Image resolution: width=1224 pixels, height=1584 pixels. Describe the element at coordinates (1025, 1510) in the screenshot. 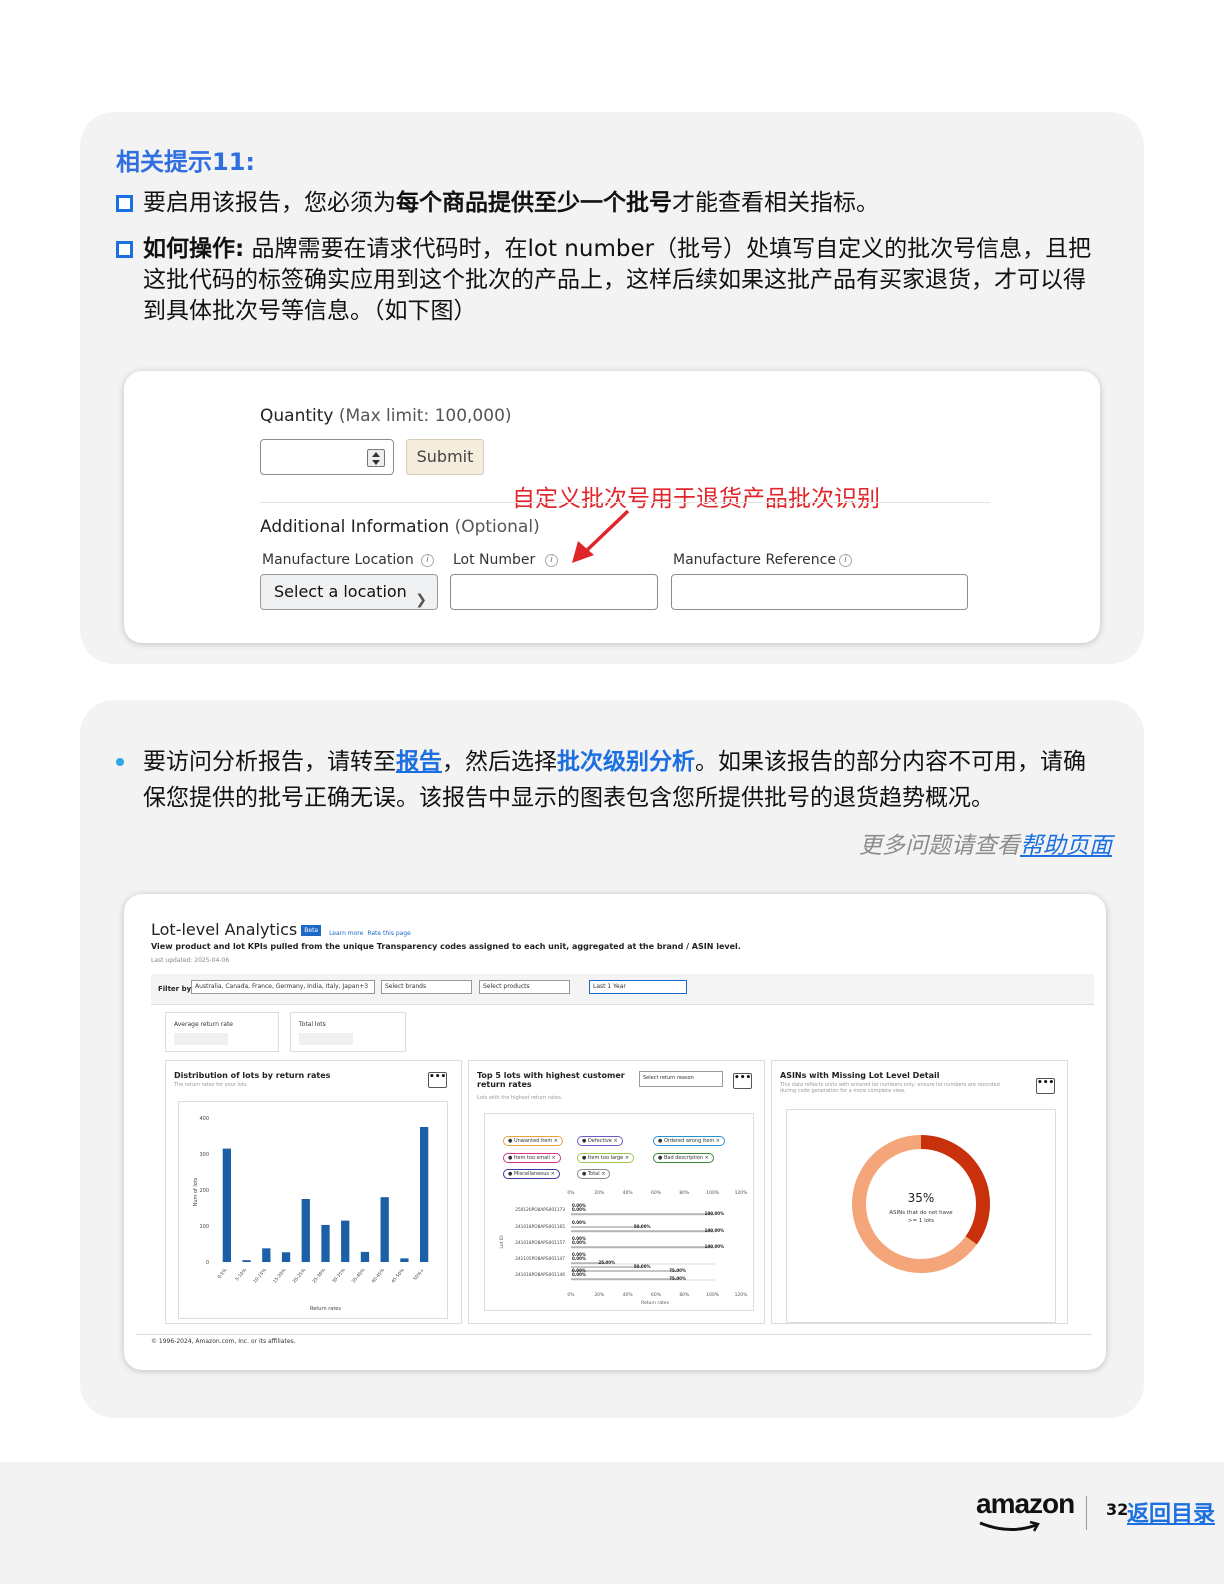

I see `amazon-logo: amazon` at that location.